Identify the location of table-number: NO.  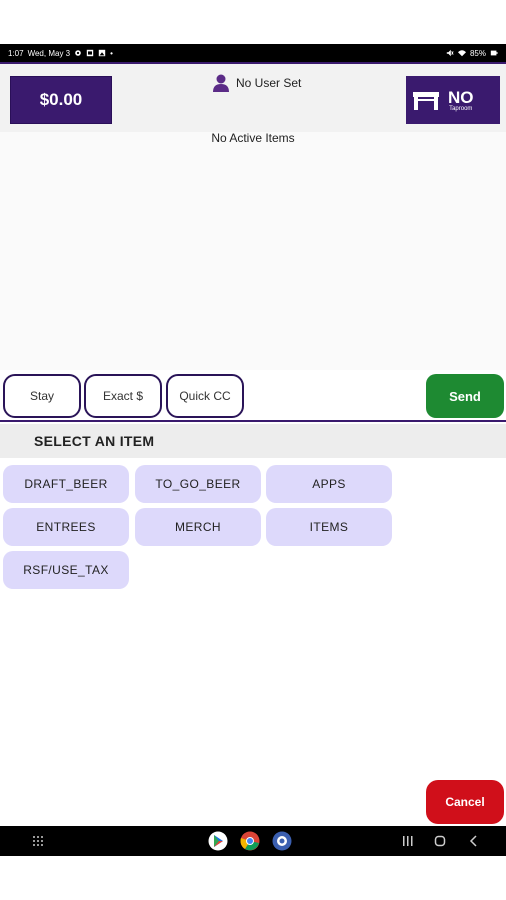
(461, 97).